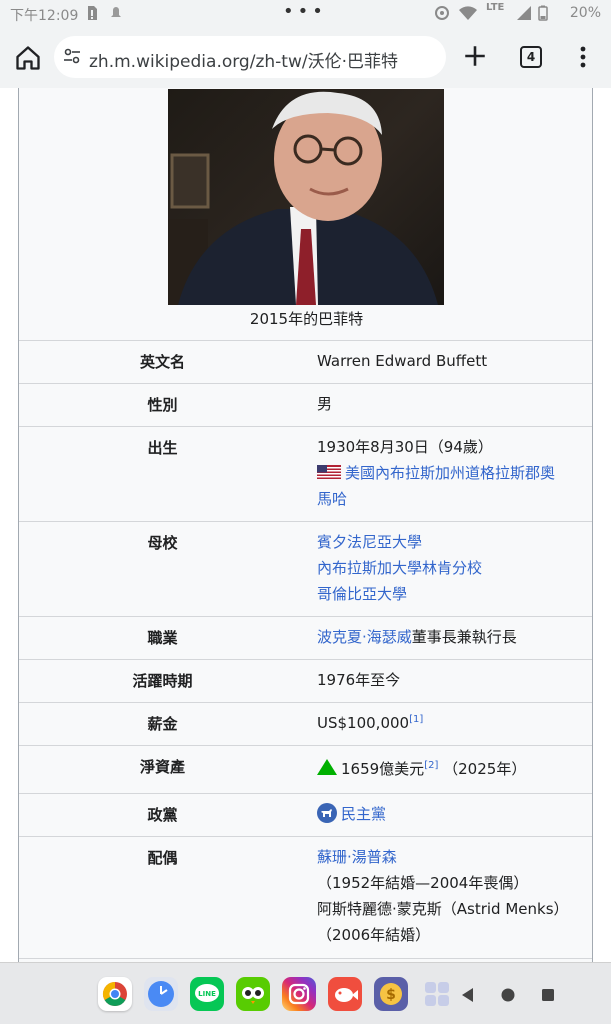 This screenshot has height=1024, width=611. I want to click on home-nav-icon, so click(508, 995).